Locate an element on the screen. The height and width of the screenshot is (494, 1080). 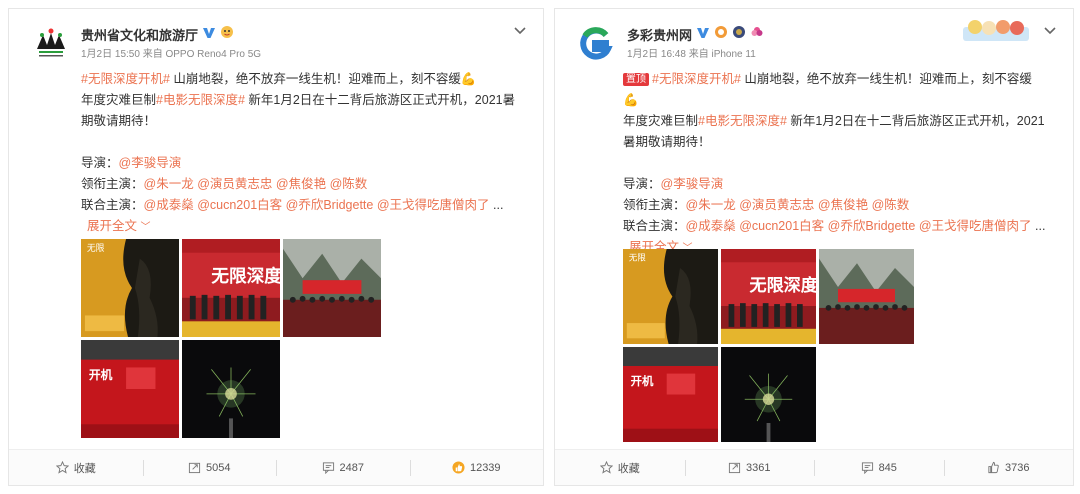
sticker-decoration-icon is located at coordinates (996, 30).